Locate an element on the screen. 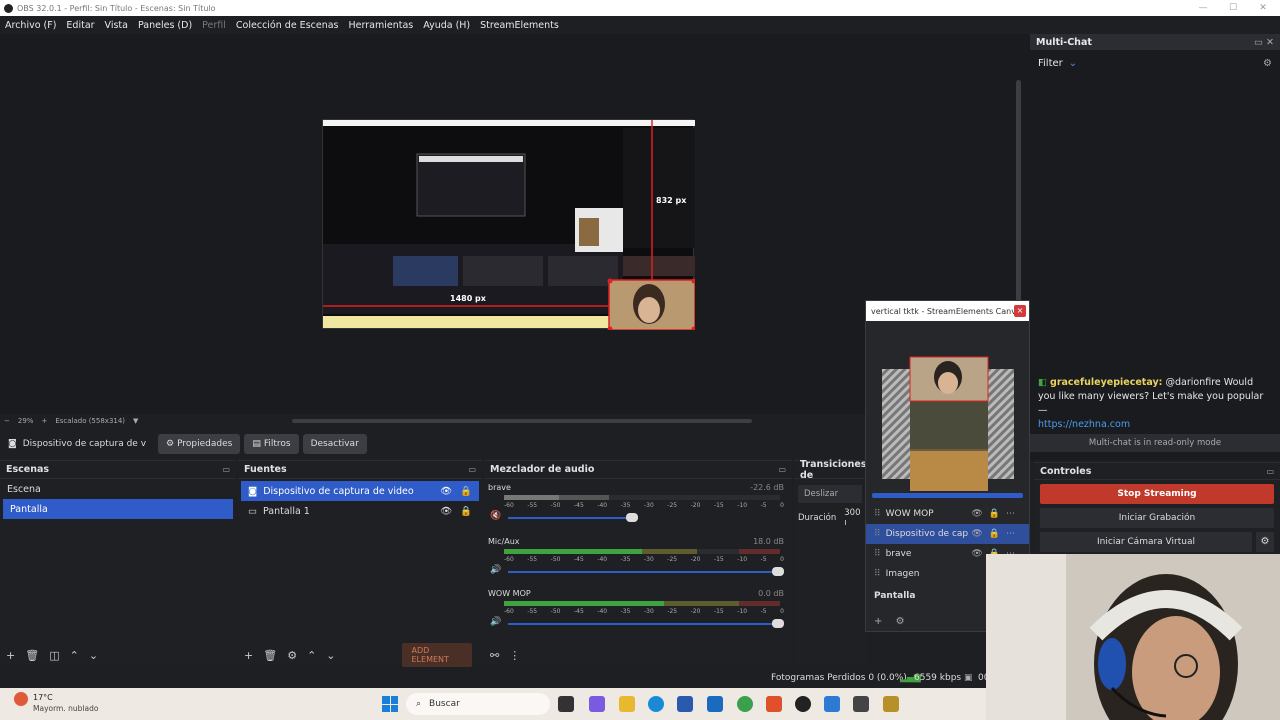 Image resolution: width=1280 pixels, height=720 pixels. channel-name: WOW MOP is located at coordinates (509, 593).